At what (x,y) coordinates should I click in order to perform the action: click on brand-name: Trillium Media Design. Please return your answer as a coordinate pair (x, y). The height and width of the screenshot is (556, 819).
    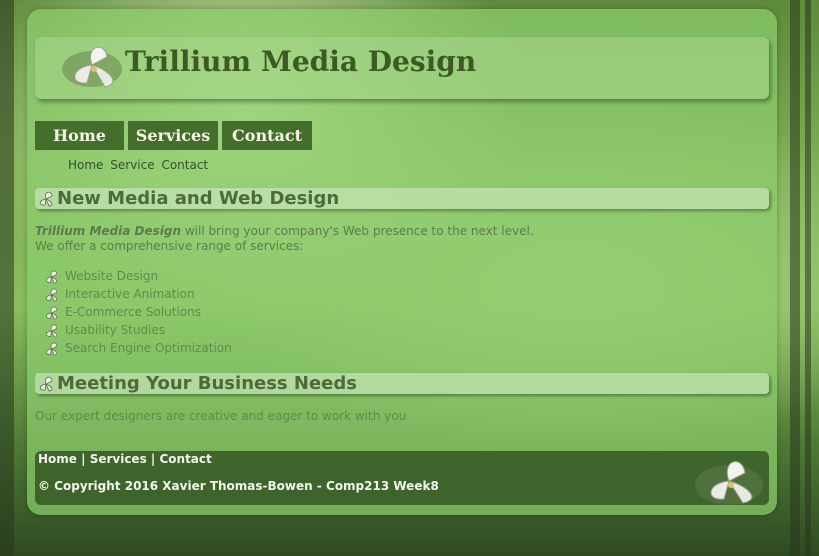
    Looking at the image, I should click on (108, 231).